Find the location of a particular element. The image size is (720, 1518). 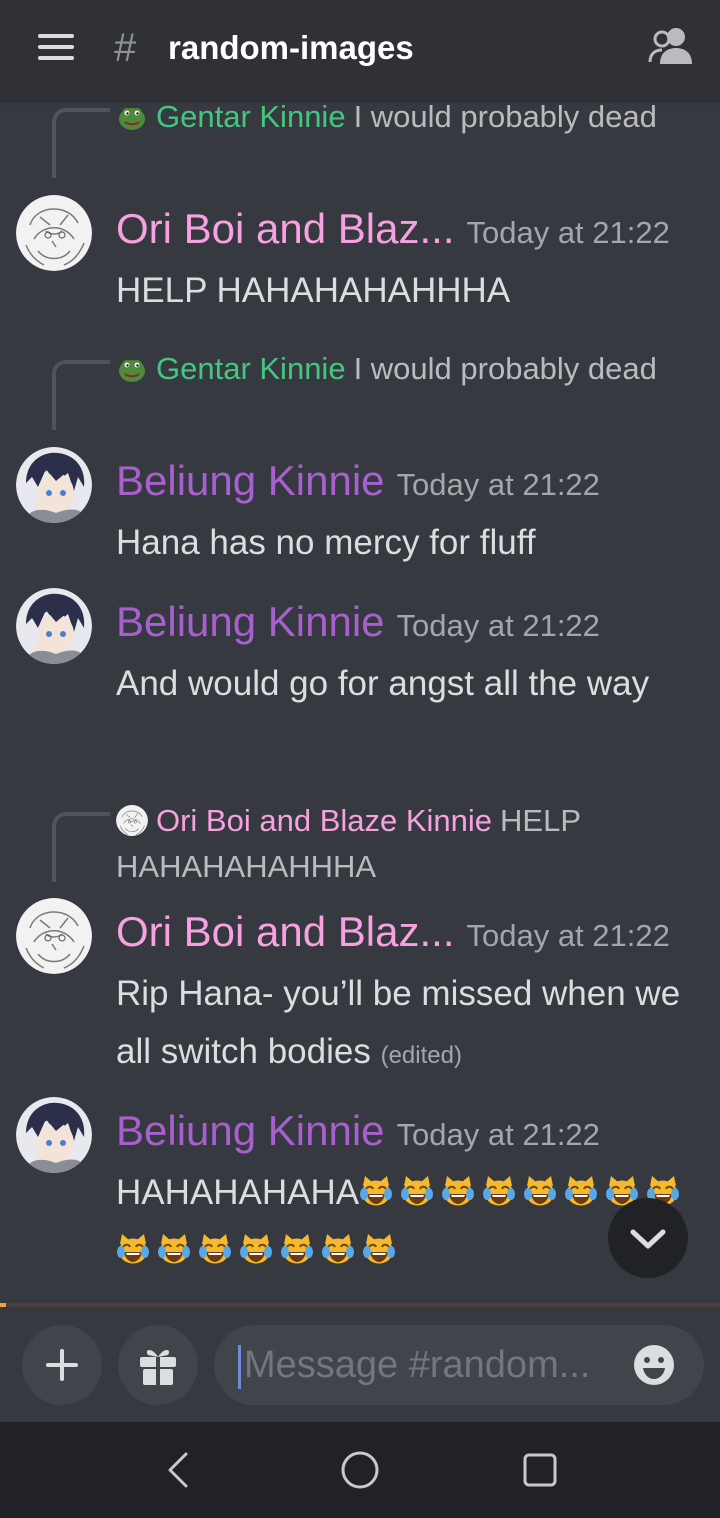

message-text: Hana has no mercy for fluff is located at coordinates (326, 542).